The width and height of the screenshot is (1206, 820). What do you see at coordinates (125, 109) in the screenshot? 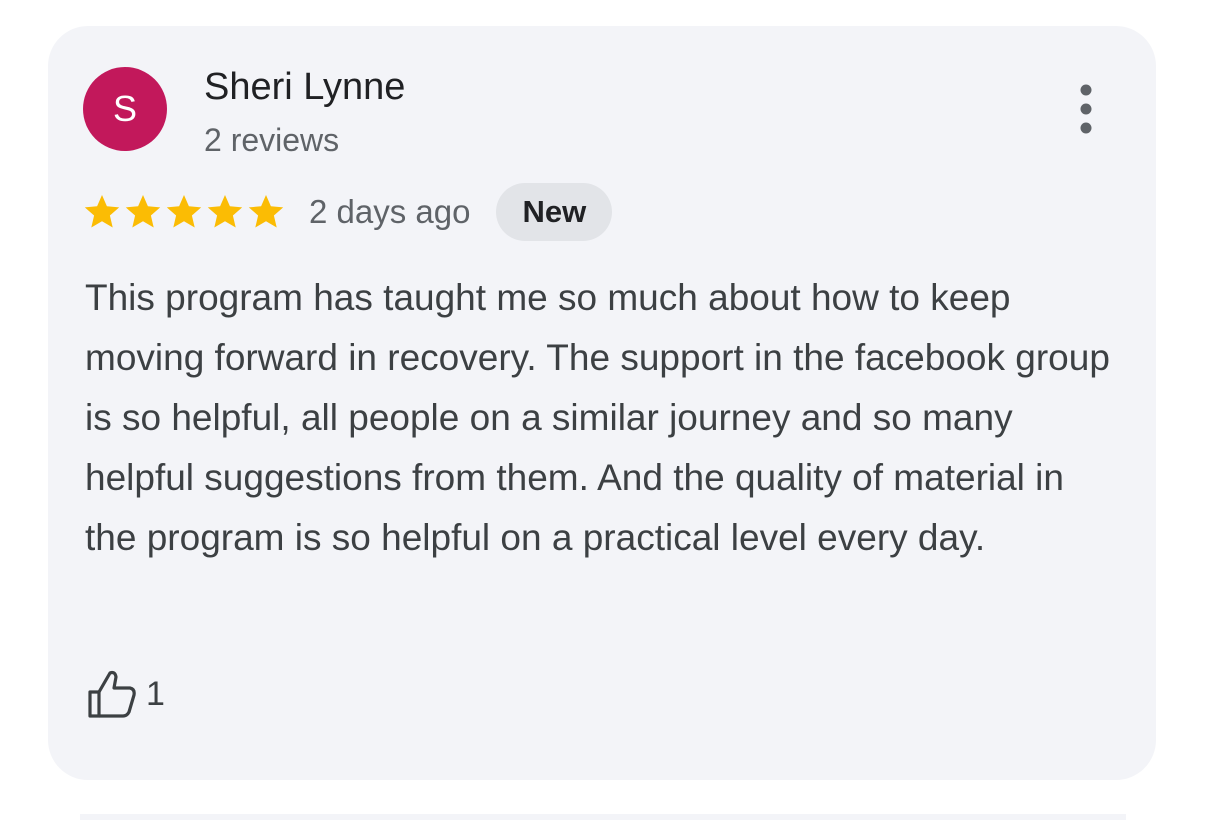
I see `avatar: S` at bounding box center [125, 109].